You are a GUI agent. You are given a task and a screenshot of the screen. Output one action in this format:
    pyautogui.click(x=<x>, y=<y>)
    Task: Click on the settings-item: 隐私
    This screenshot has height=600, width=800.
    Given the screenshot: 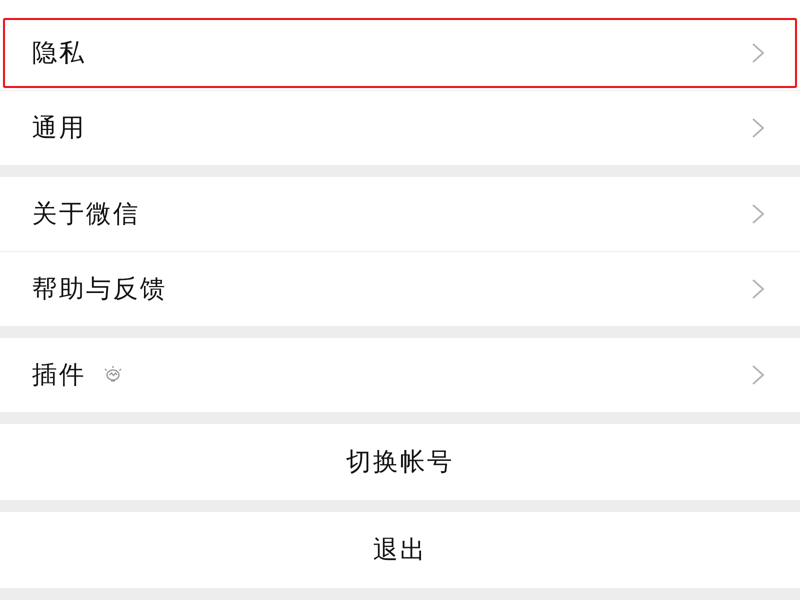 What is the action you would take?
    pyautogui.click(x=400, y=53)
    